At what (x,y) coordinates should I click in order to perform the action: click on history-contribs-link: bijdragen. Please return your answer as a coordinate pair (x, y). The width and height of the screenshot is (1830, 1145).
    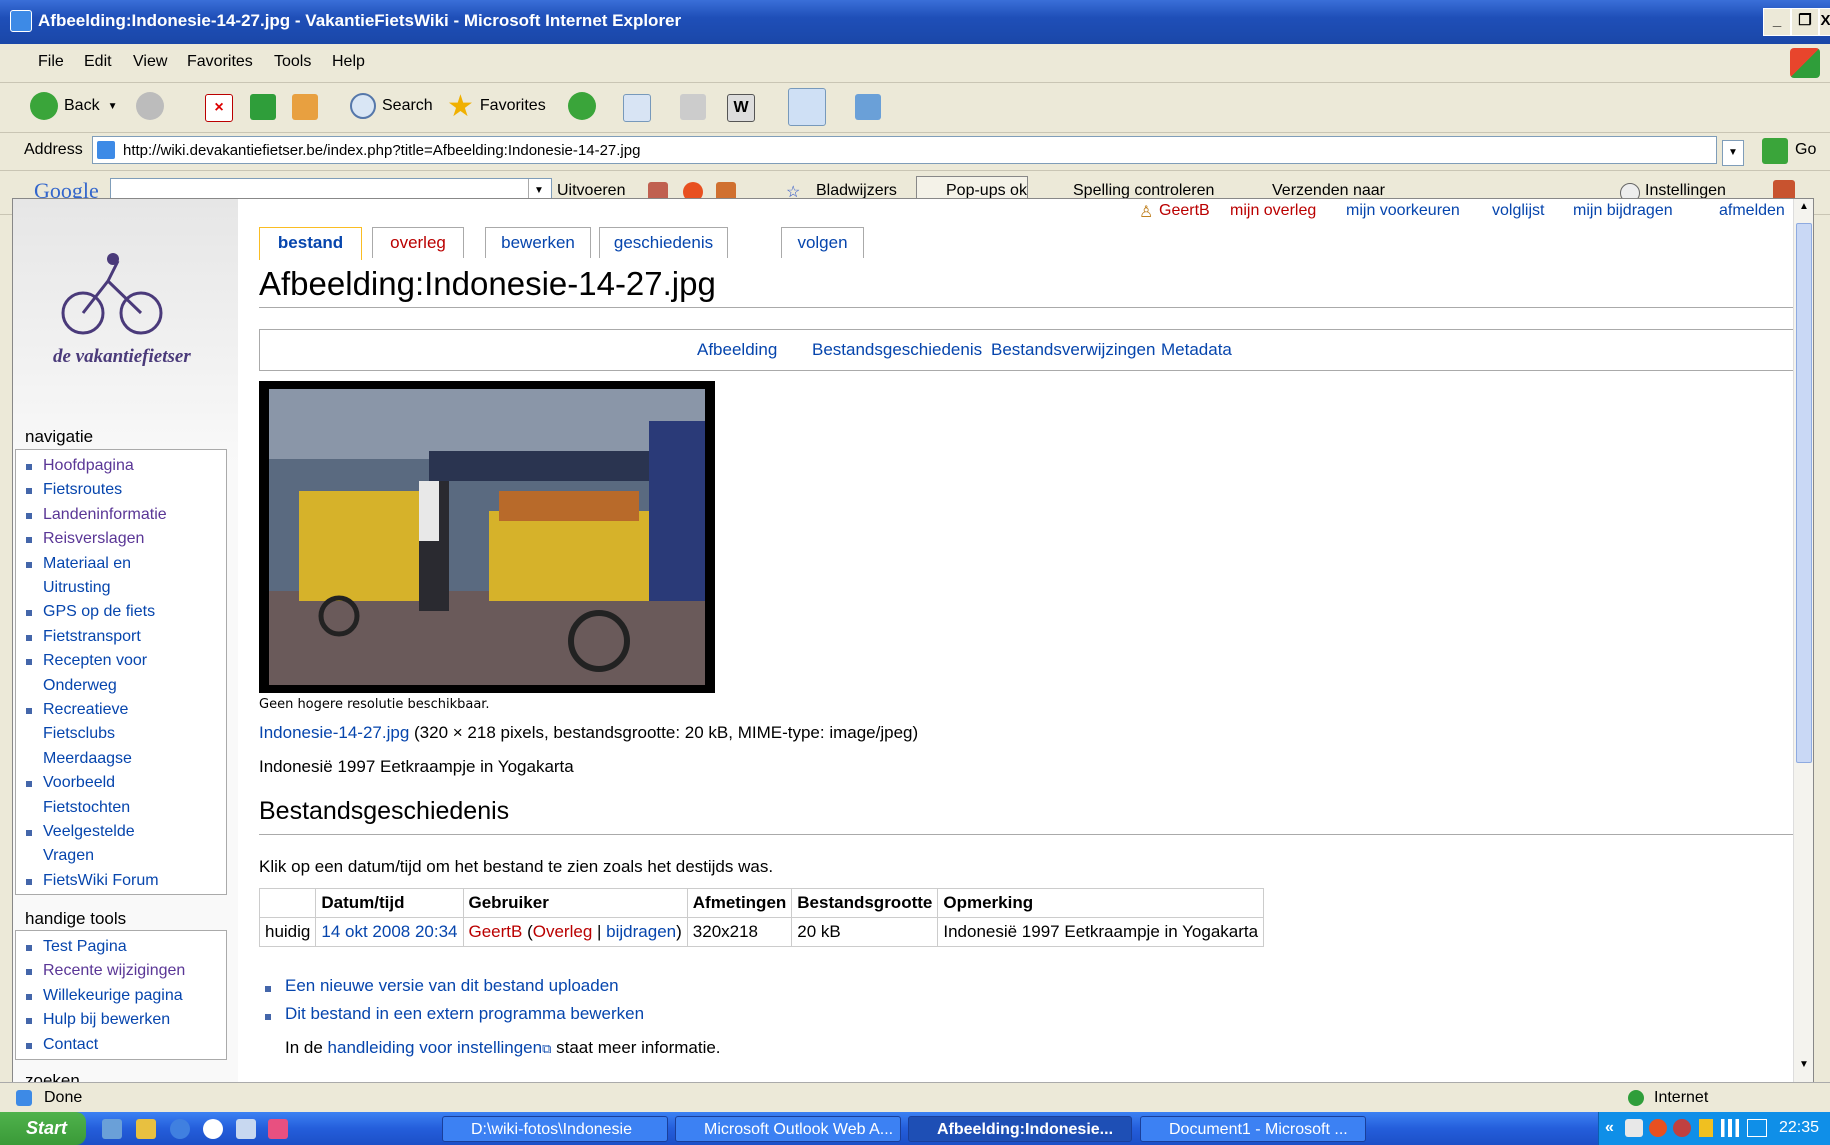
    Looking at the image, I should click on (641, 931).